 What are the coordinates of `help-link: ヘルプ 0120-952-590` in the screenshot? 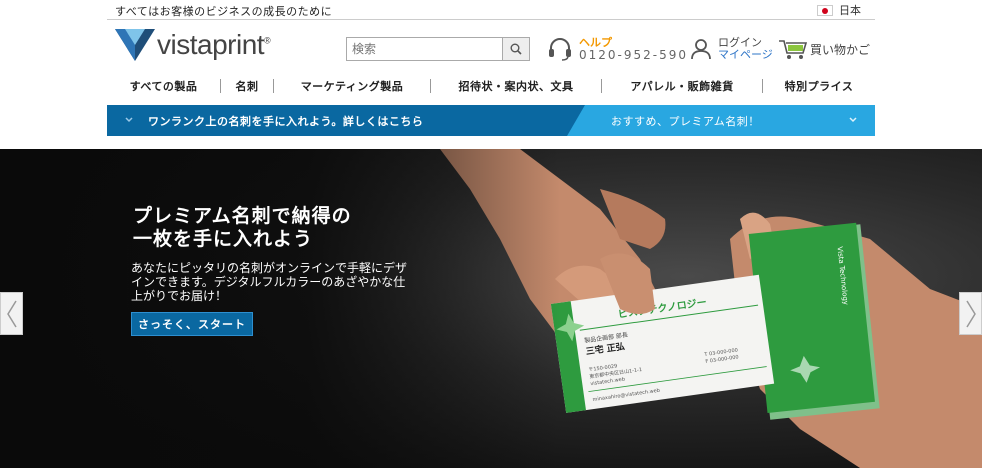 It's located at (617, 49).